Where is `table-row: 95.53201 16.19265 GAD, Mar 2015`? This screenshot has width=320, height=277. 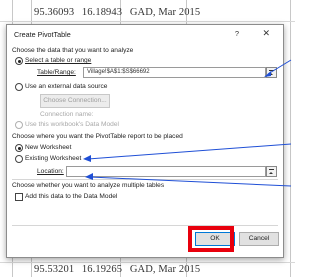
table-row: 95.53201 16.19265 GAD, Mar 2015 is located at coordinates (119, 269).